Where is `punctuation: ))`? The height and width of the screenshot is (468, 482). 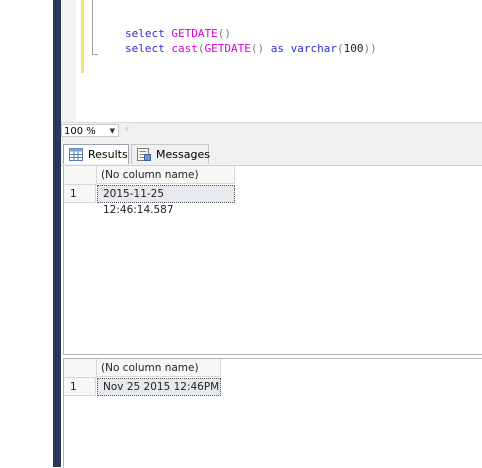 punctuation: )) is located at coordinates (370, 48).